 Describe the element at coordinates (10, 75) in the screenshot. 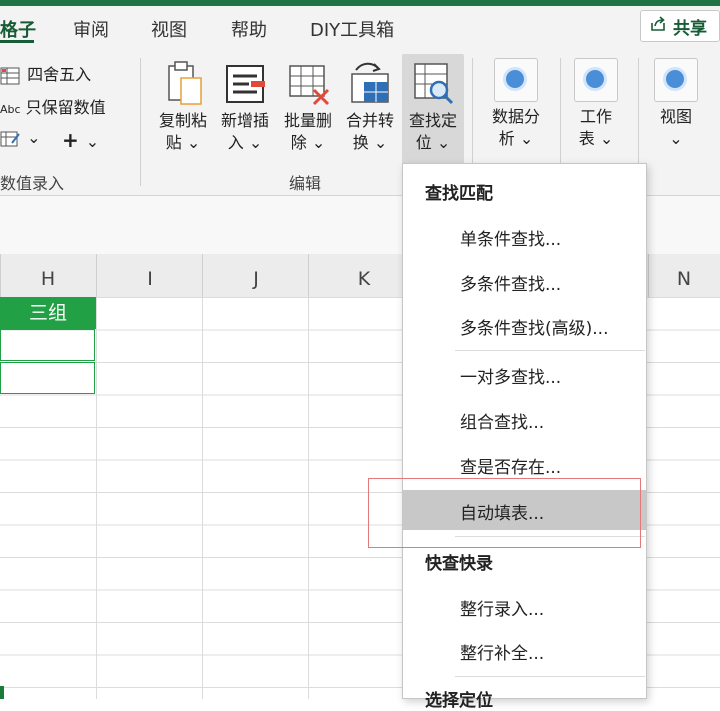

I see `round-icon` at that location.